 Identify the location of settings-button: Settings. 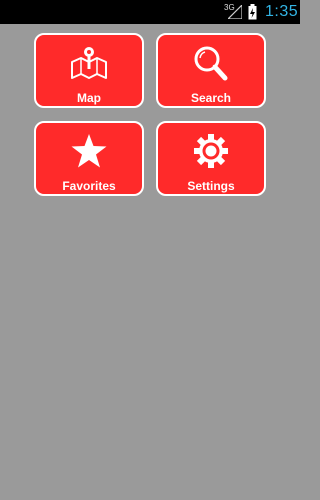
(211, 158).